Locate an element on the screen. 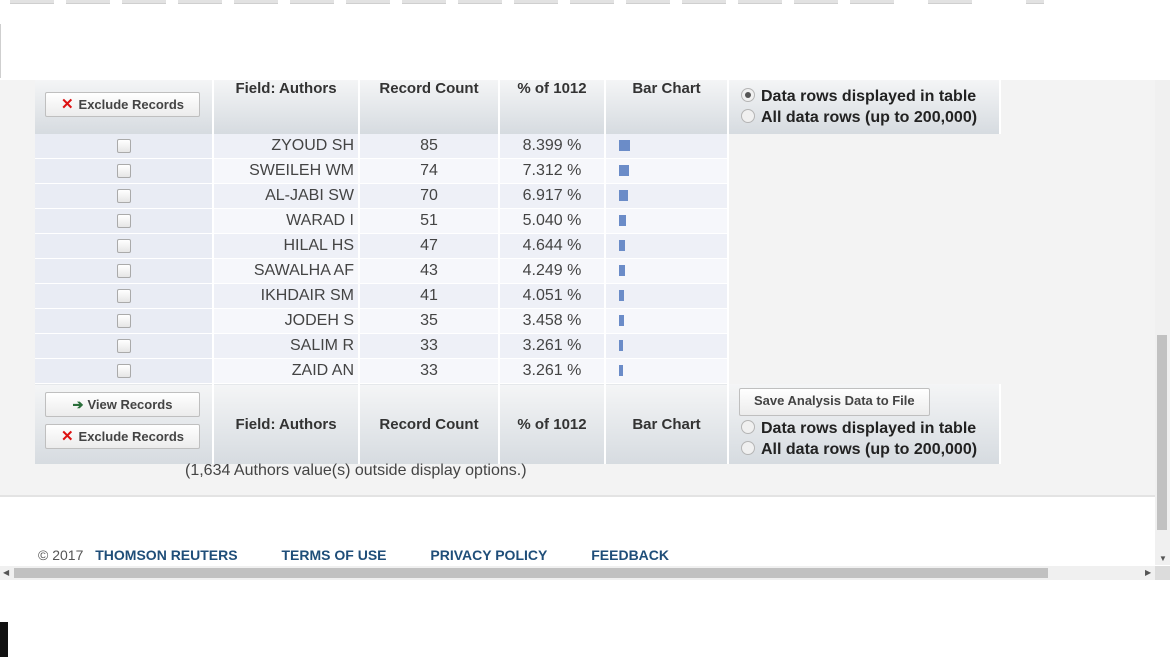 This screenshot has height=657, width=1170. author-name: SAWALHA AF is located at coordinates (286, 271).